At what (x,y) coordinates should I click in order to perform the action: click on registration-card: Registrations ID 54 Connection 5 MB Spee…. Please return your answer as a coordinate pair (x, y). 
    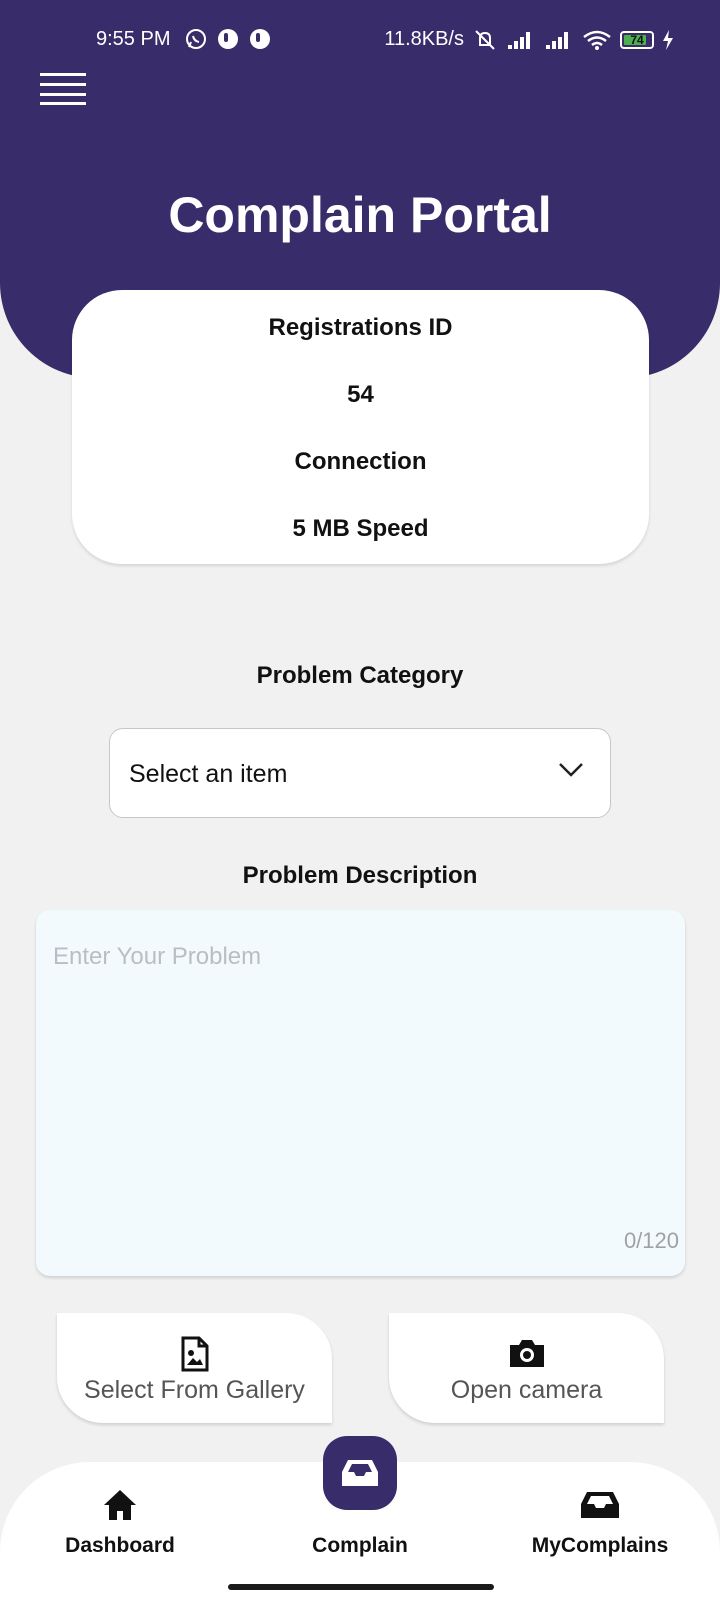
    Looking at the image, I should click on (360, 427).